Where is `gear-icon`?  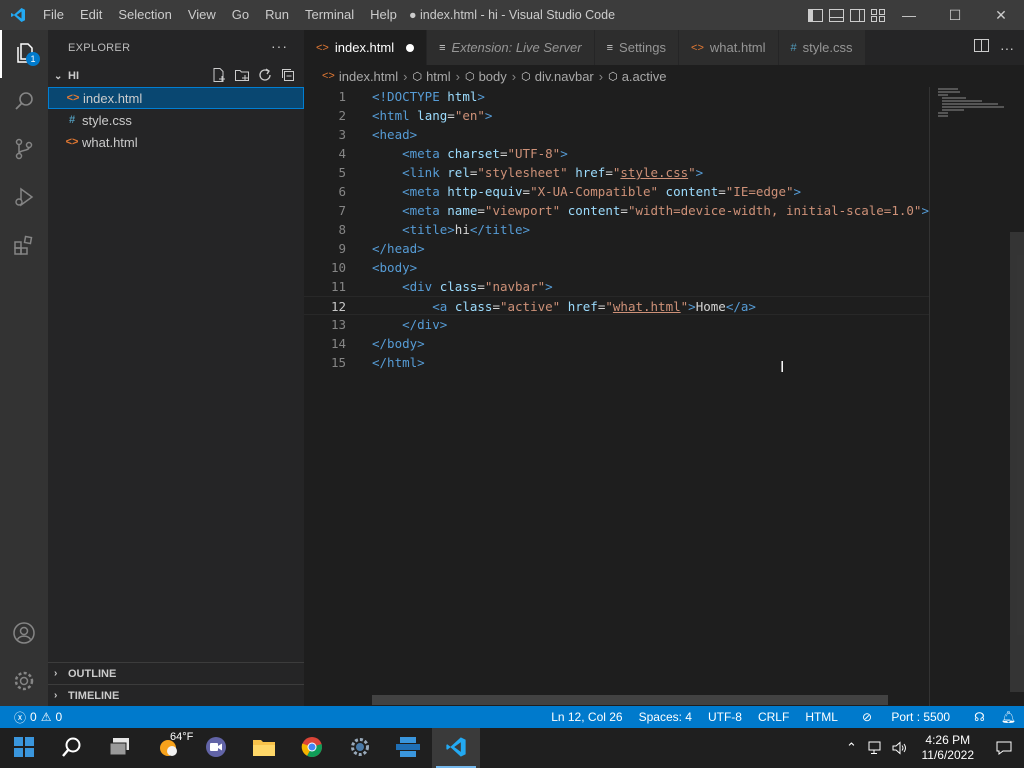 gear-icon is located at coordinates (360, 748).